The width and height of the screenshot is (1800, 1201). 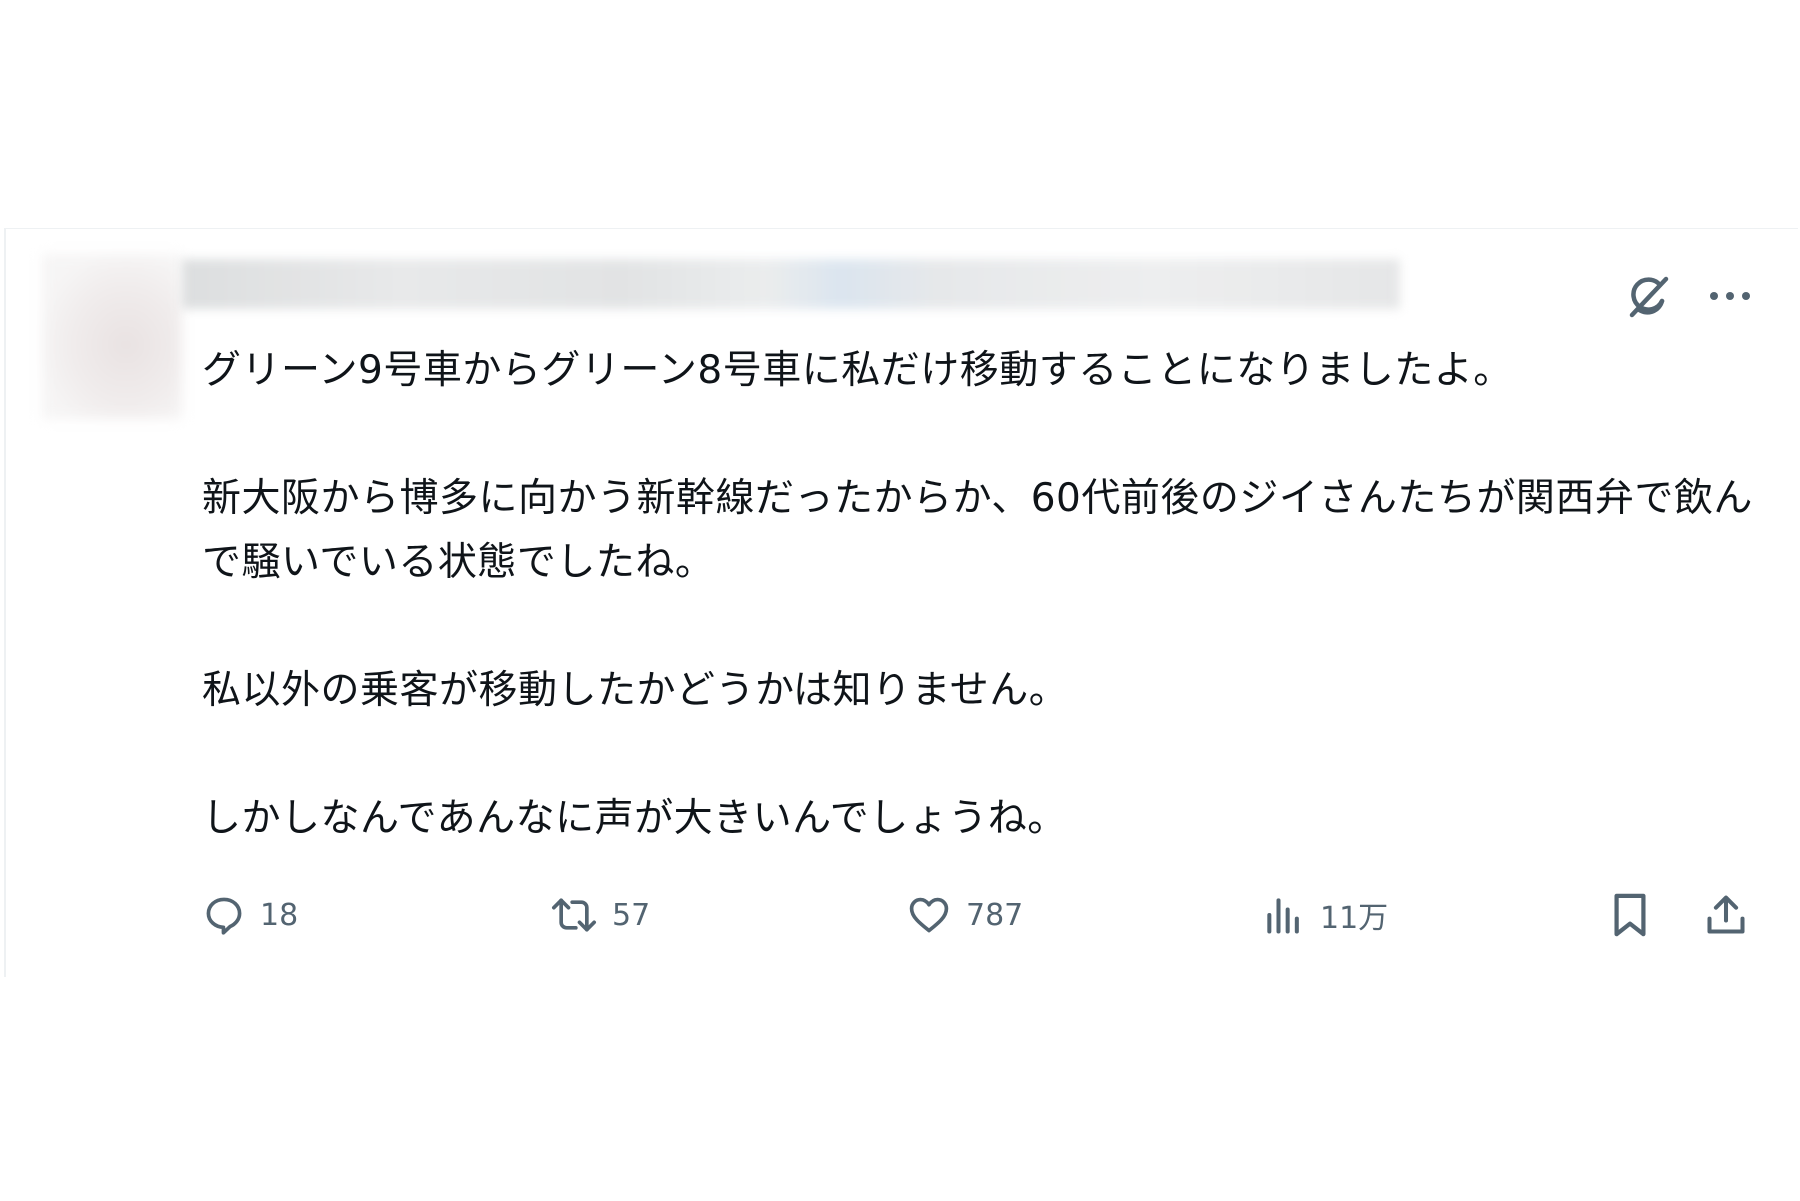 What do you see at coordinates (995, 915) in the screenshot?
I see `like-count: 787` at bounding box center [995, 915].